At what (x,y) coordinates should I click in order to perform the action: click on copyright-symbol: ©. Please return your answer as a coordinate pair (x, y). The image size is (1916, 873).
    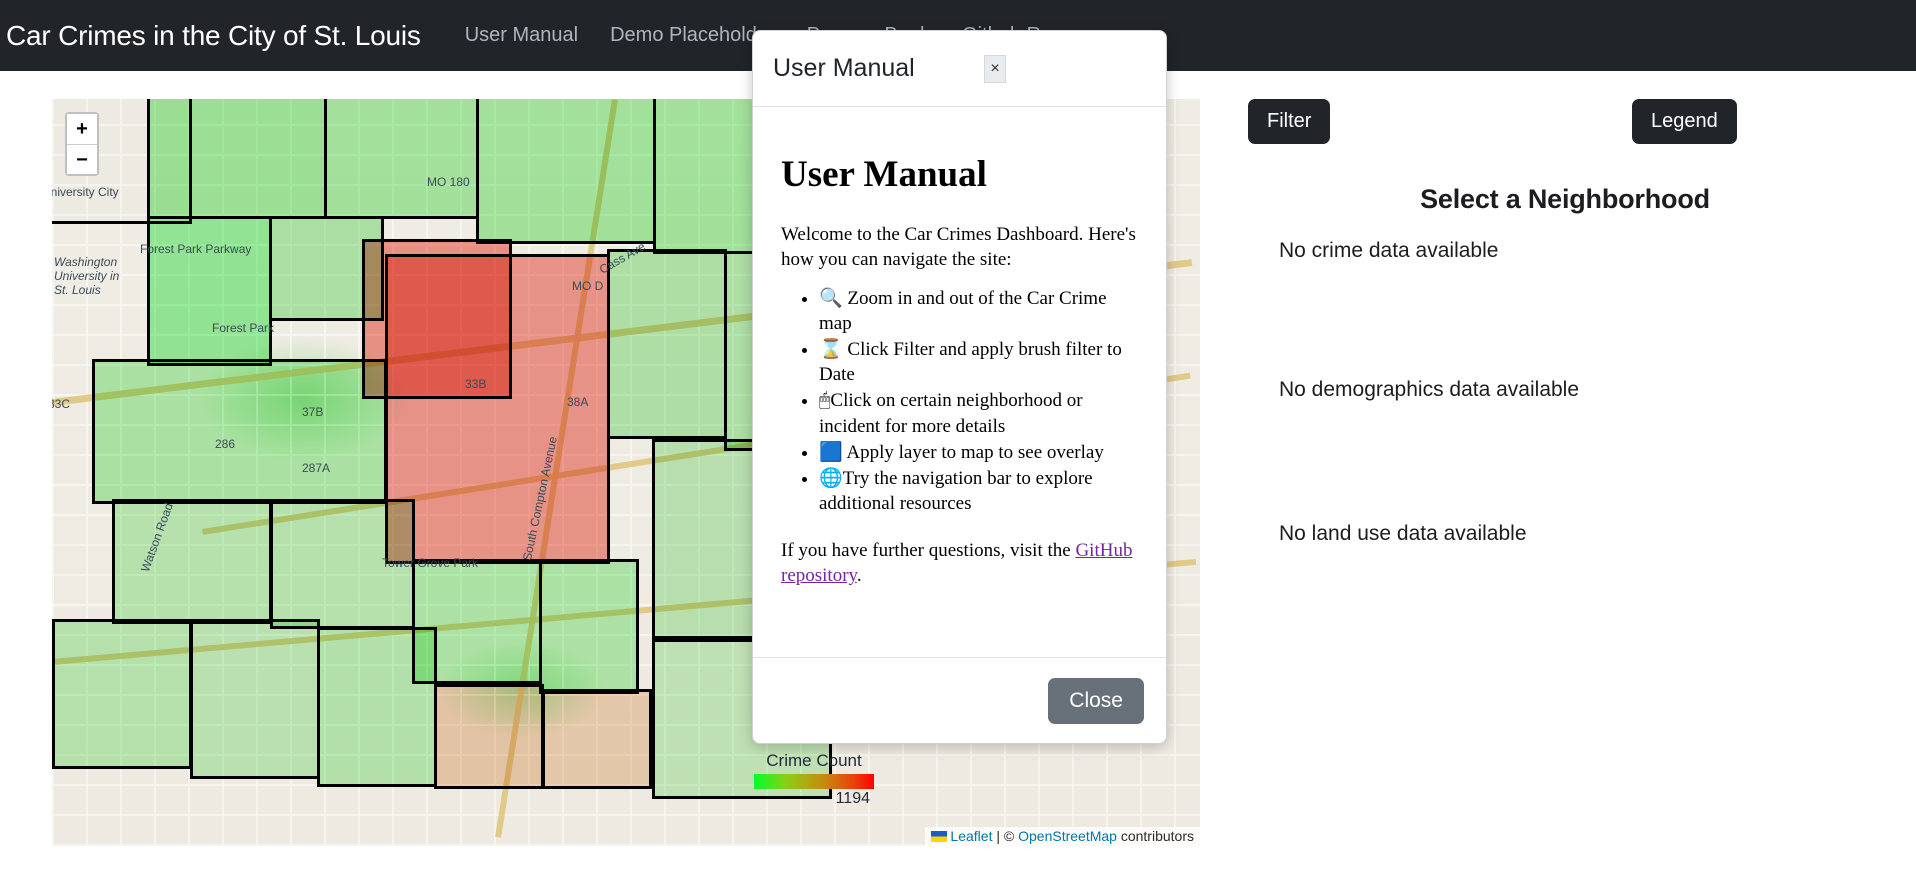
    Looking at the image, I should click on (1011, 836).